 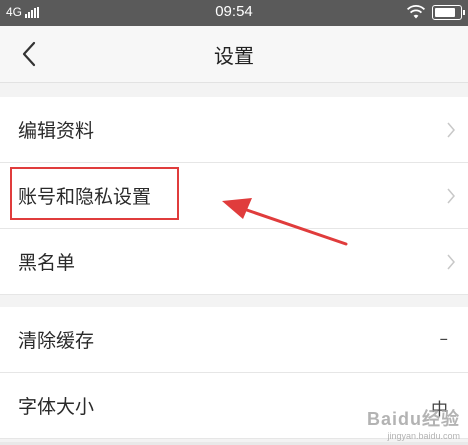 I want to click on account-privacy-label: 账号和隐私设置, so click(x=85, y=197).